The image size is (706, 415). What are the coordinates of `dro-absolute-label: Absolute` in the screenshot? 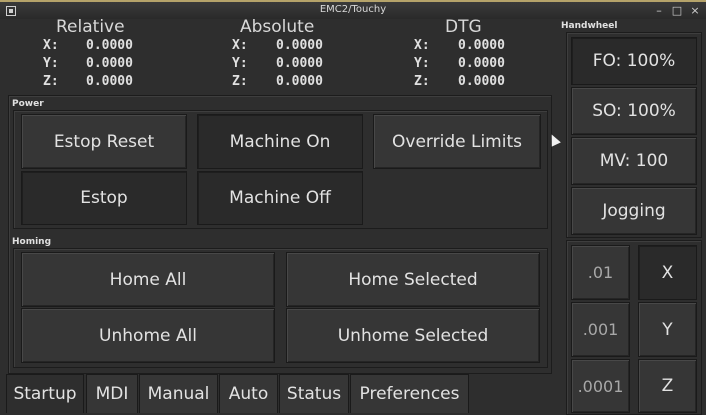 It's located at (277, 27).